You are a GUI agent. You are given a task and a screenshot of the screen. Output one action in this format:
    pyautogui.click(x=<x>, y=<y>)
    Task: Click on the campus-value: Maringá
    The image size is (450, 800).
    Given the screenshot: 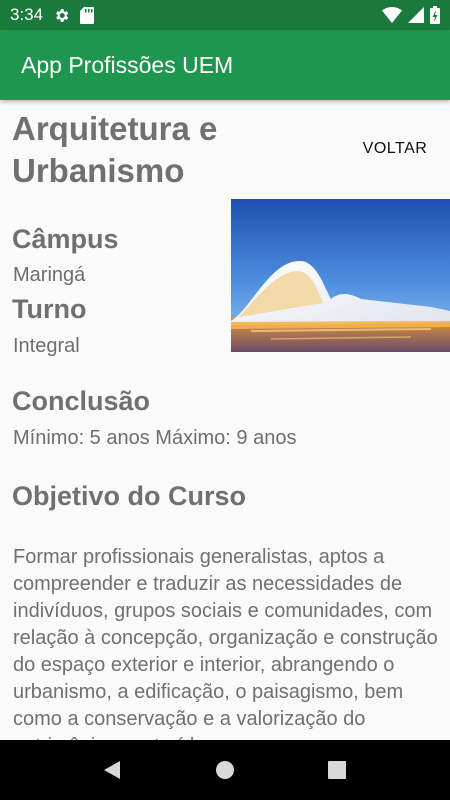 What is the action you would take?
    pyautogui.click(x=49, y=275)
    